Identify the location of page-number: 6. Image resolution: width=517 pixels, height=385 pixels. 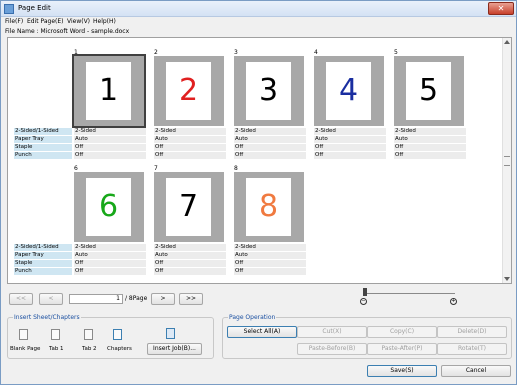
(76, 168).